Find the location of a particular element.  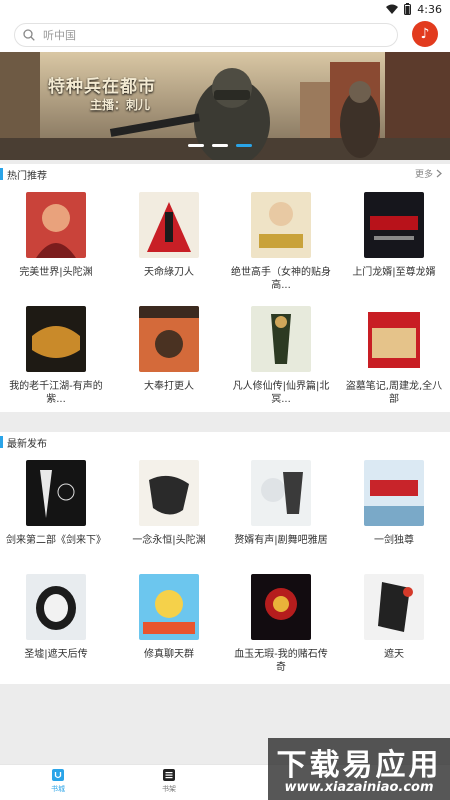

book-title: 修真聊天群 is located at coordinates (169, 654).